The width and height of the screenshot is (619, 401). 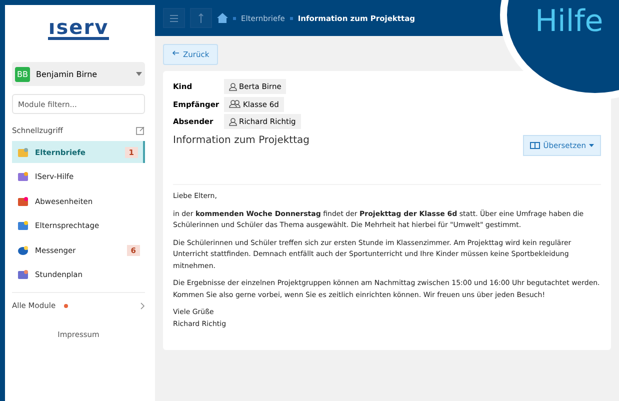 I want to click on user-name: Benjamin Birne, so click(x=67, y=74).